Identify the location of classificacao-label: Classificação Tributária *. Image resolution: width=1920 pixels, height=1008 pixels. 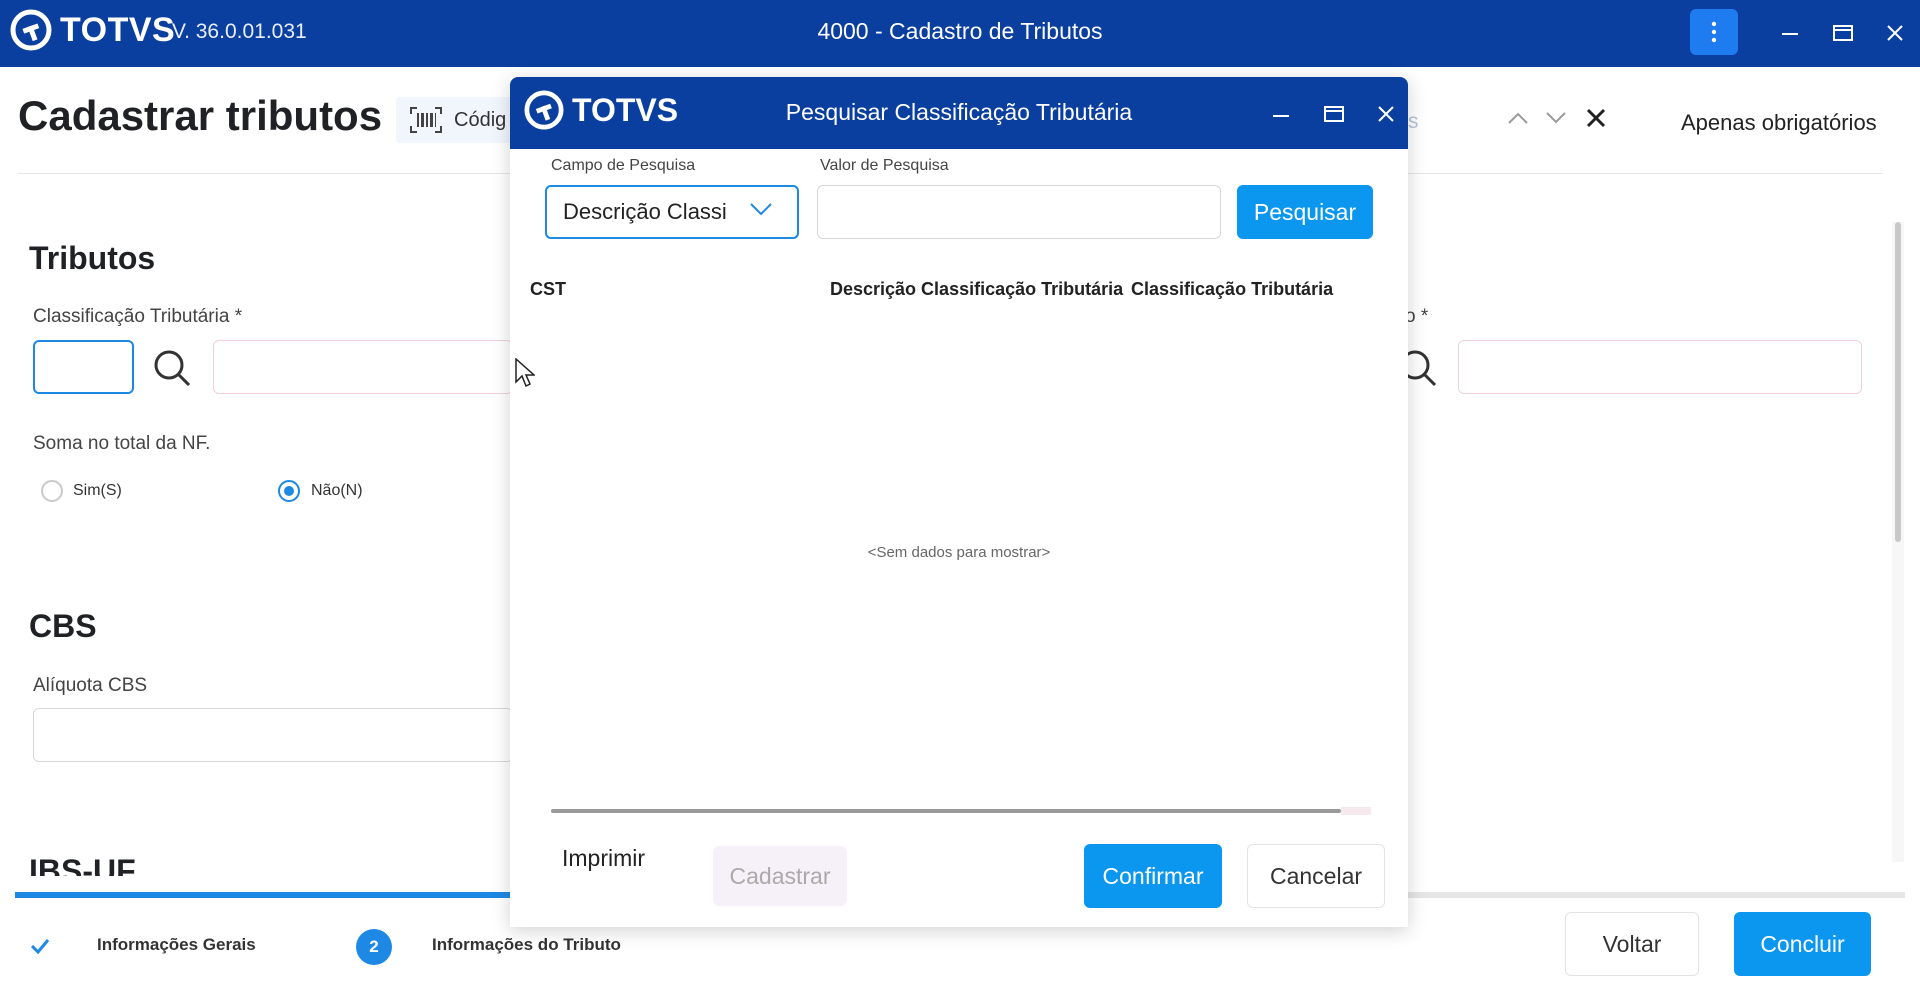
(138, 316).